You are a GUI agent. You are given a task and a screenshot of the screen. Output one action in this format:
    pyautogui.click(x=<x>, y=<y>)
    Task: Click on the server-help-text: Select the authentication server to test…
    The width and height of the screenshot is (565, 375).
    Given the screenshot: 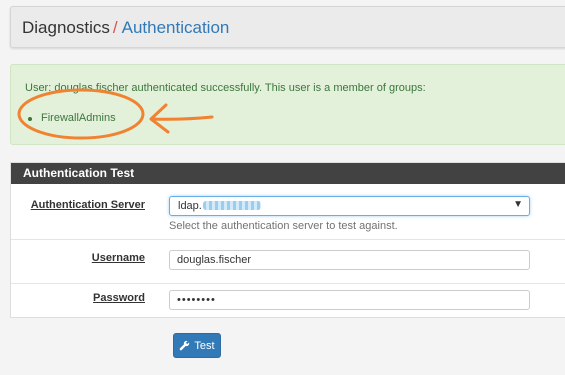 What is the action you would take?
    pyautogui.click(x=283, y=226)
    